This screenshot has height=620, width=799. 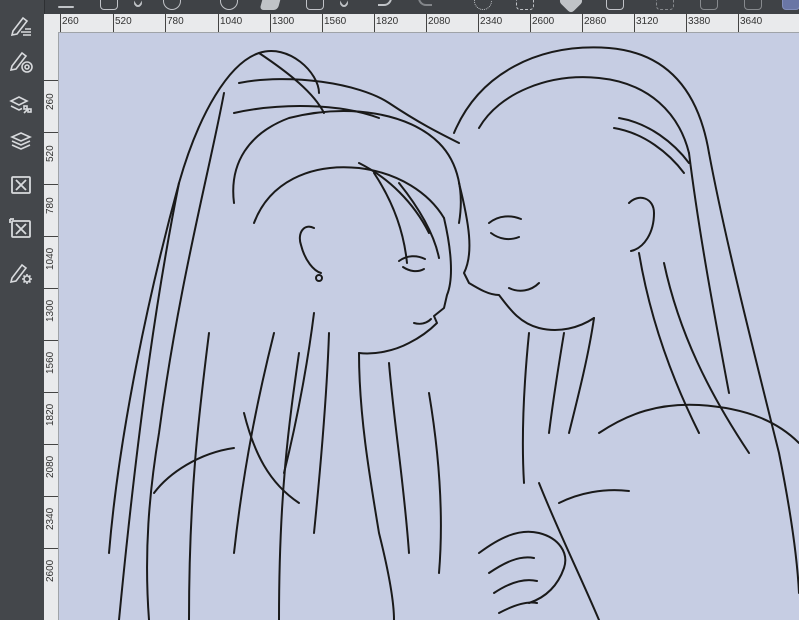 What do you see at coordinates (271, 5) in the screenshot?
I see `eraser-icon` at bounding box center [271, 5].